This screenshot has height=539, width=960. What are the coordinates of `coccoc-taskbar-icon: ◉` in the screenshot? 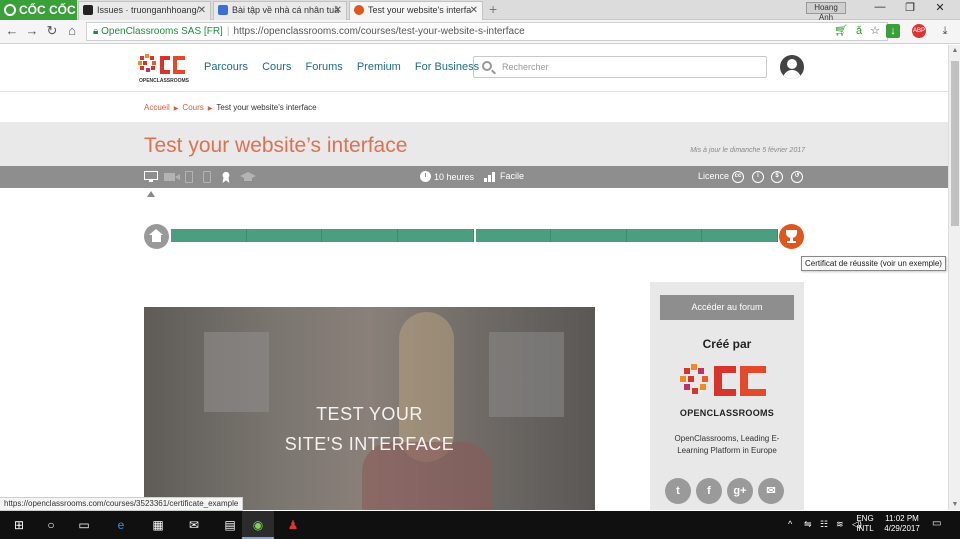 It's located at (258, 525).